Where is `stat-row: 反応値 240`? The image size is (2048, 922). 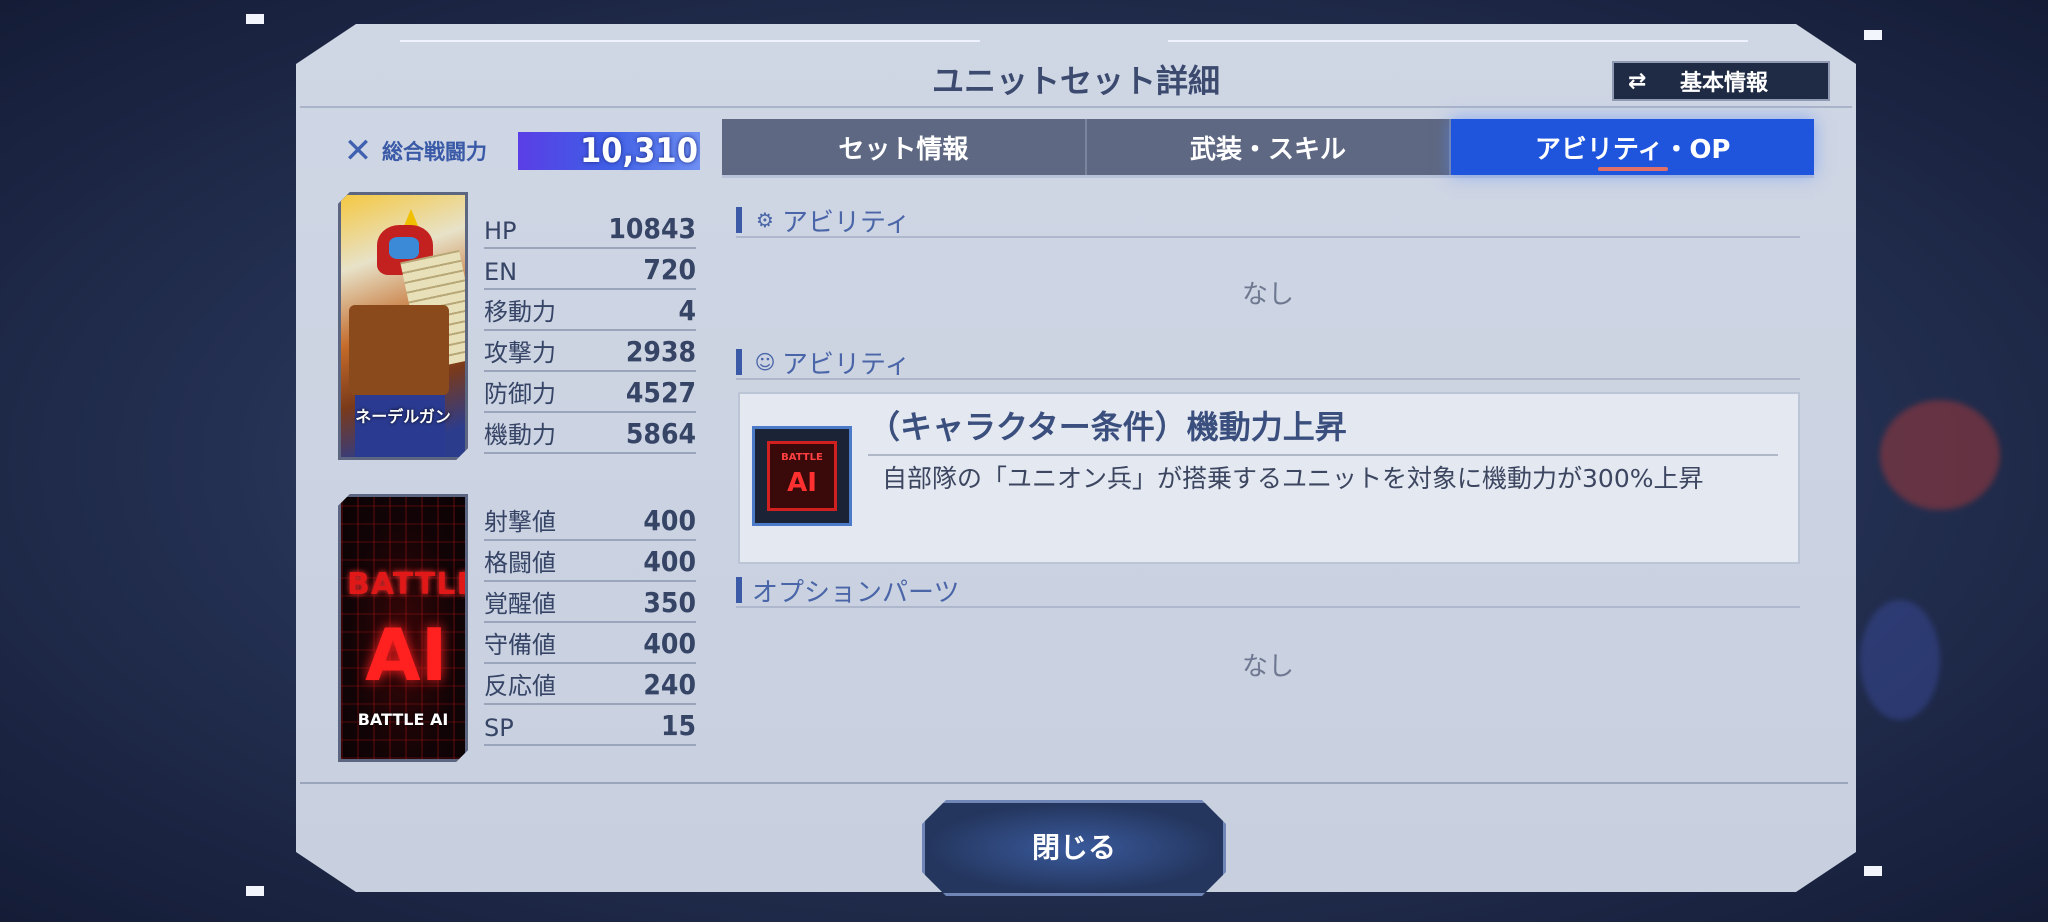 stat-row: 反応値 240 is located at coordinates (590, 684).